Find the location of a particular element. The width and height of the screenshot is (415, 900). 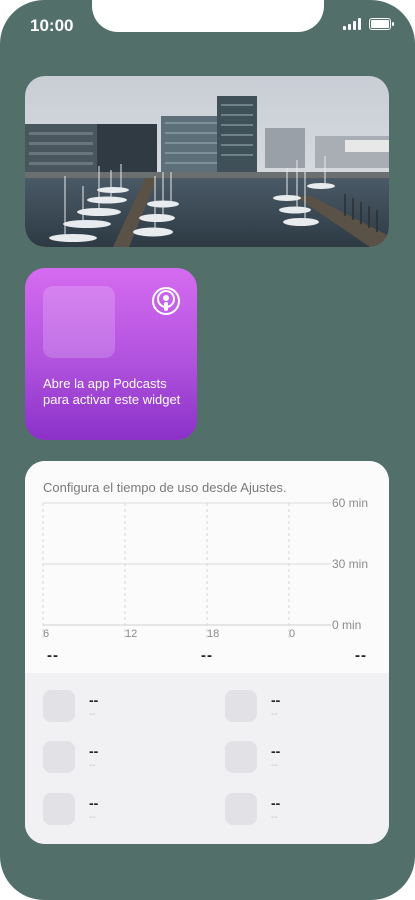

cellular-signal-icon is located at coordinates (352, 24).